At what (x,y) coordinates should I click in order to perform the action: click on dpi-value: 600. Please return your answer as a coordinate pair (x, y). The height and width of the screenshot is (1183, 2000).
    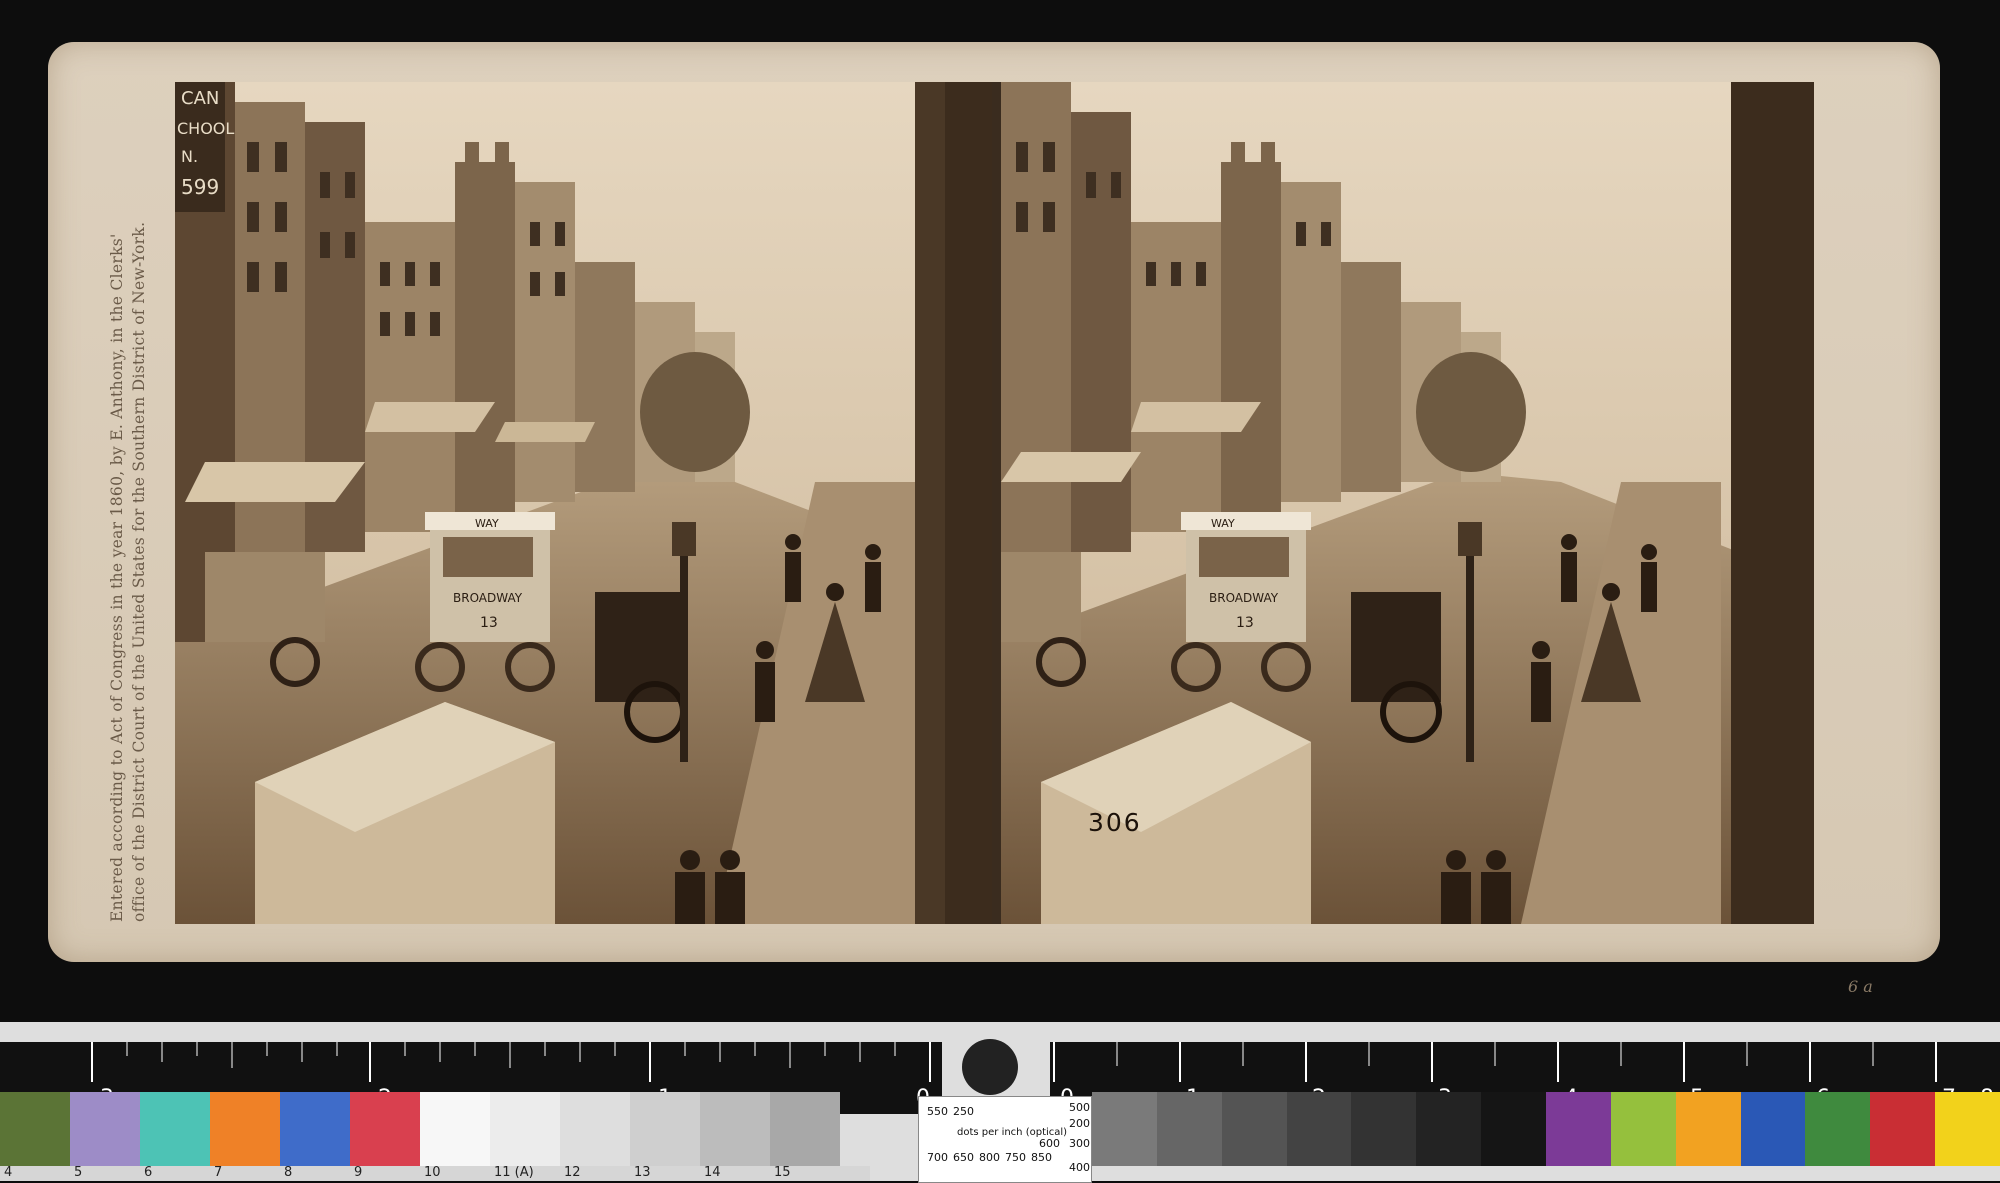
    Looking at the image, I should click on (1049, 1143).